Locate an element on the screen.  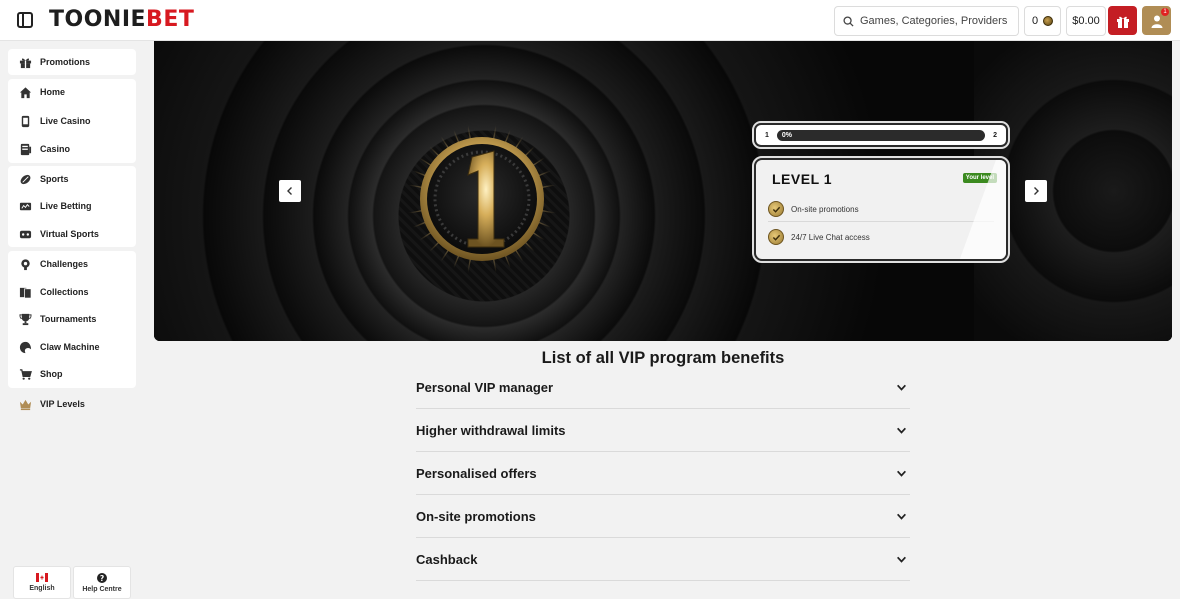
gift-button is located at coordinates (1122, 20).